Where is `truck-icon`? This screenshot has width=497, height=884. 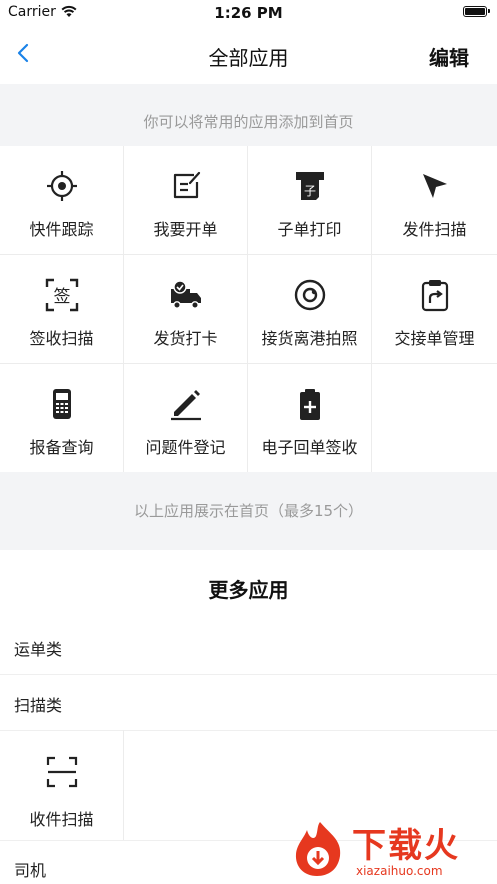
truck-icon is located at coordinates (185, 294).